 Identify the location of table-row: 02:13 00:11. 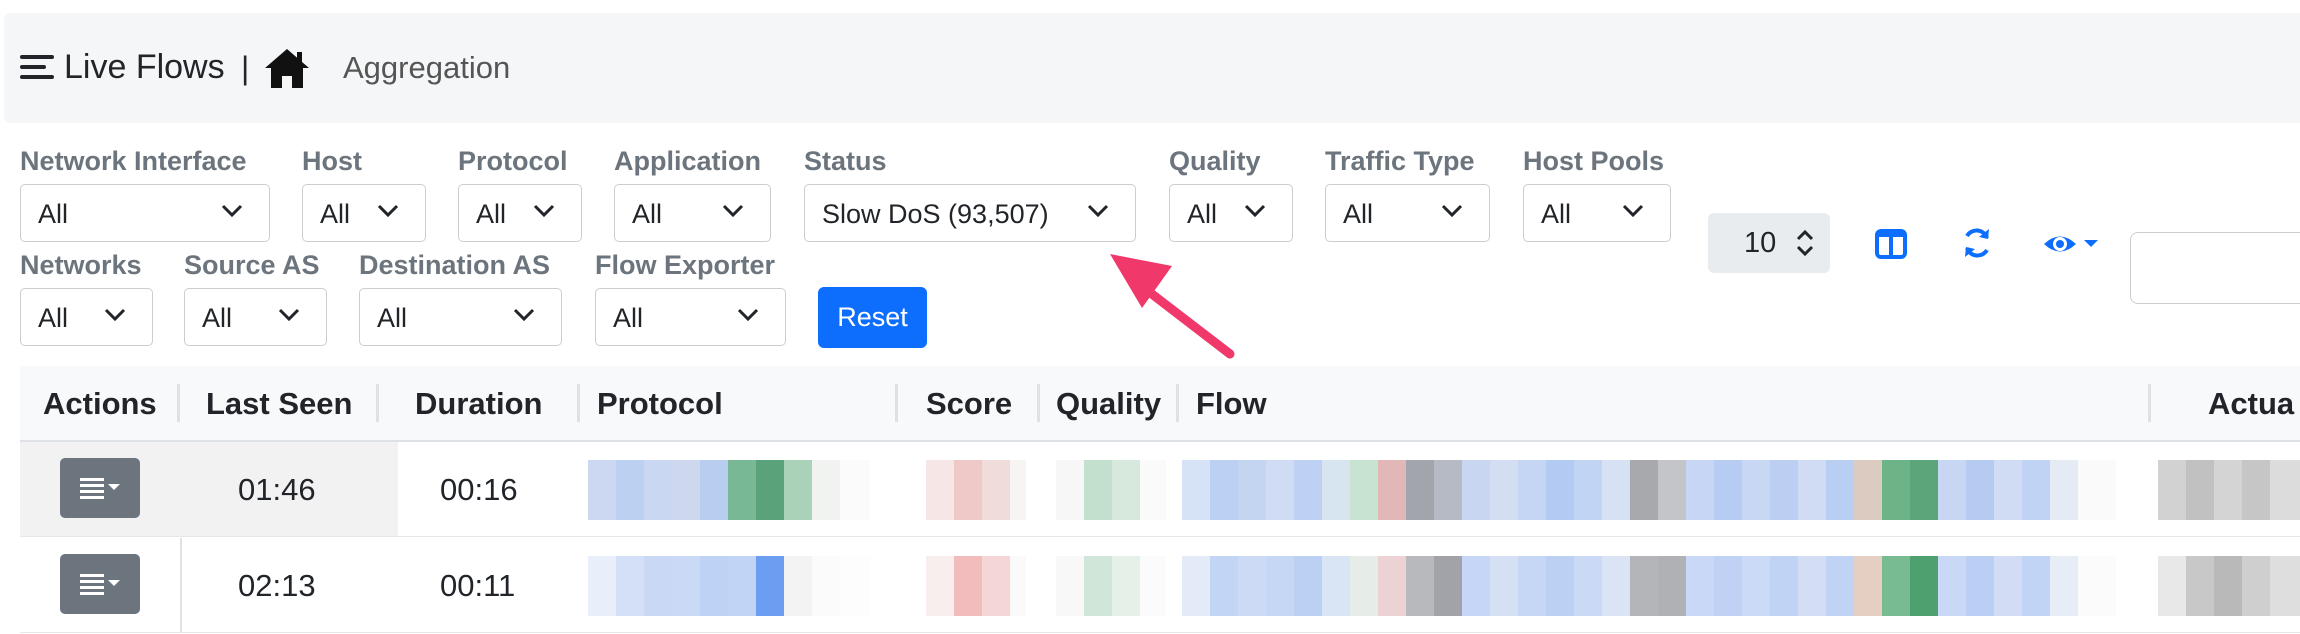
(1160, 585).